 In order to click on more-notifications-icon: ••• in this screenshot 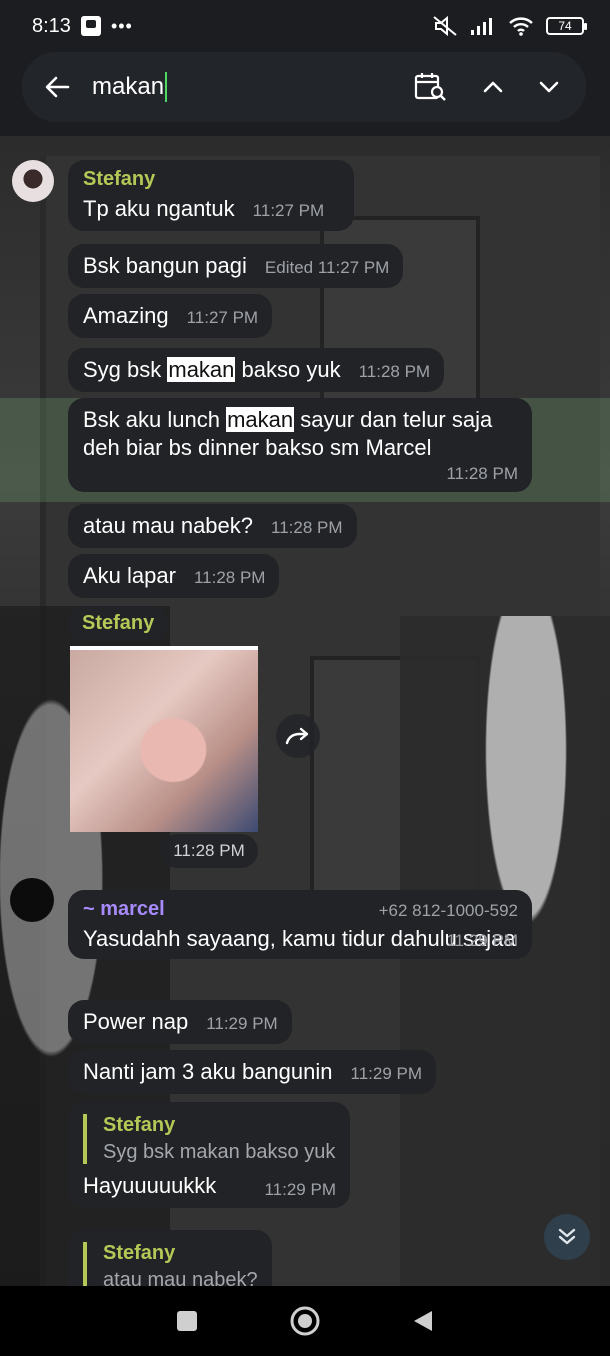, I will do `click(121, 25)`.